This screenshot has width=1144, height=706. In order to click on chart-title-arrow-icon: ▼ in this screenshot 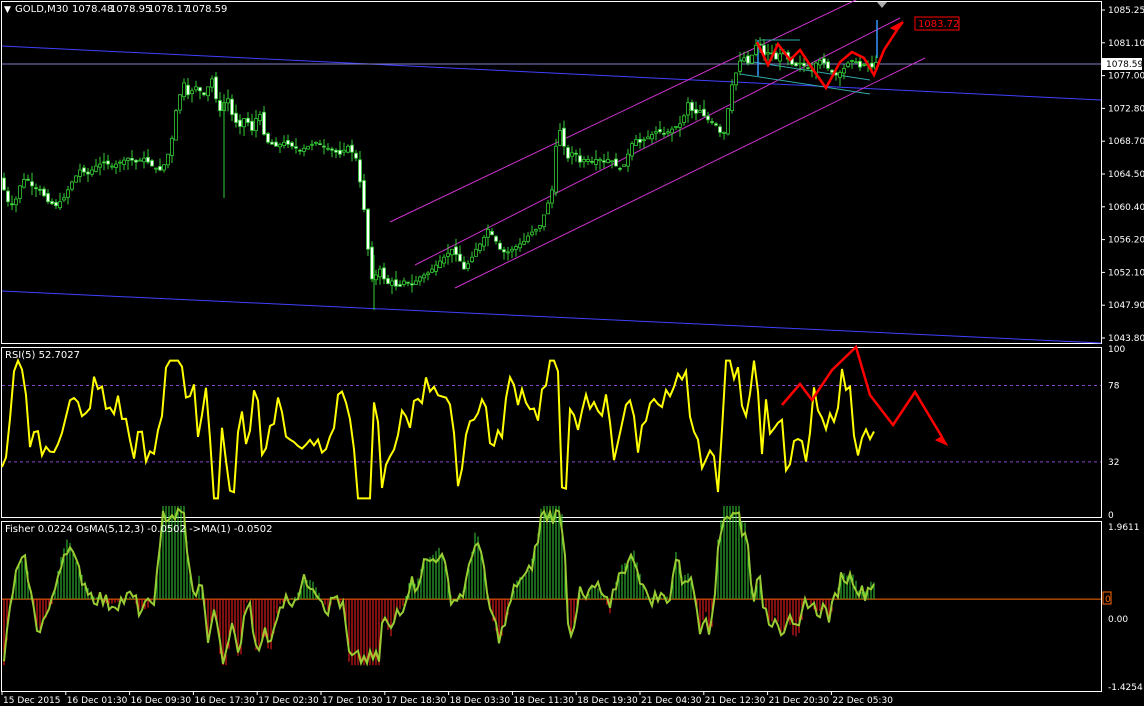, I will do `click(7, 10)`.